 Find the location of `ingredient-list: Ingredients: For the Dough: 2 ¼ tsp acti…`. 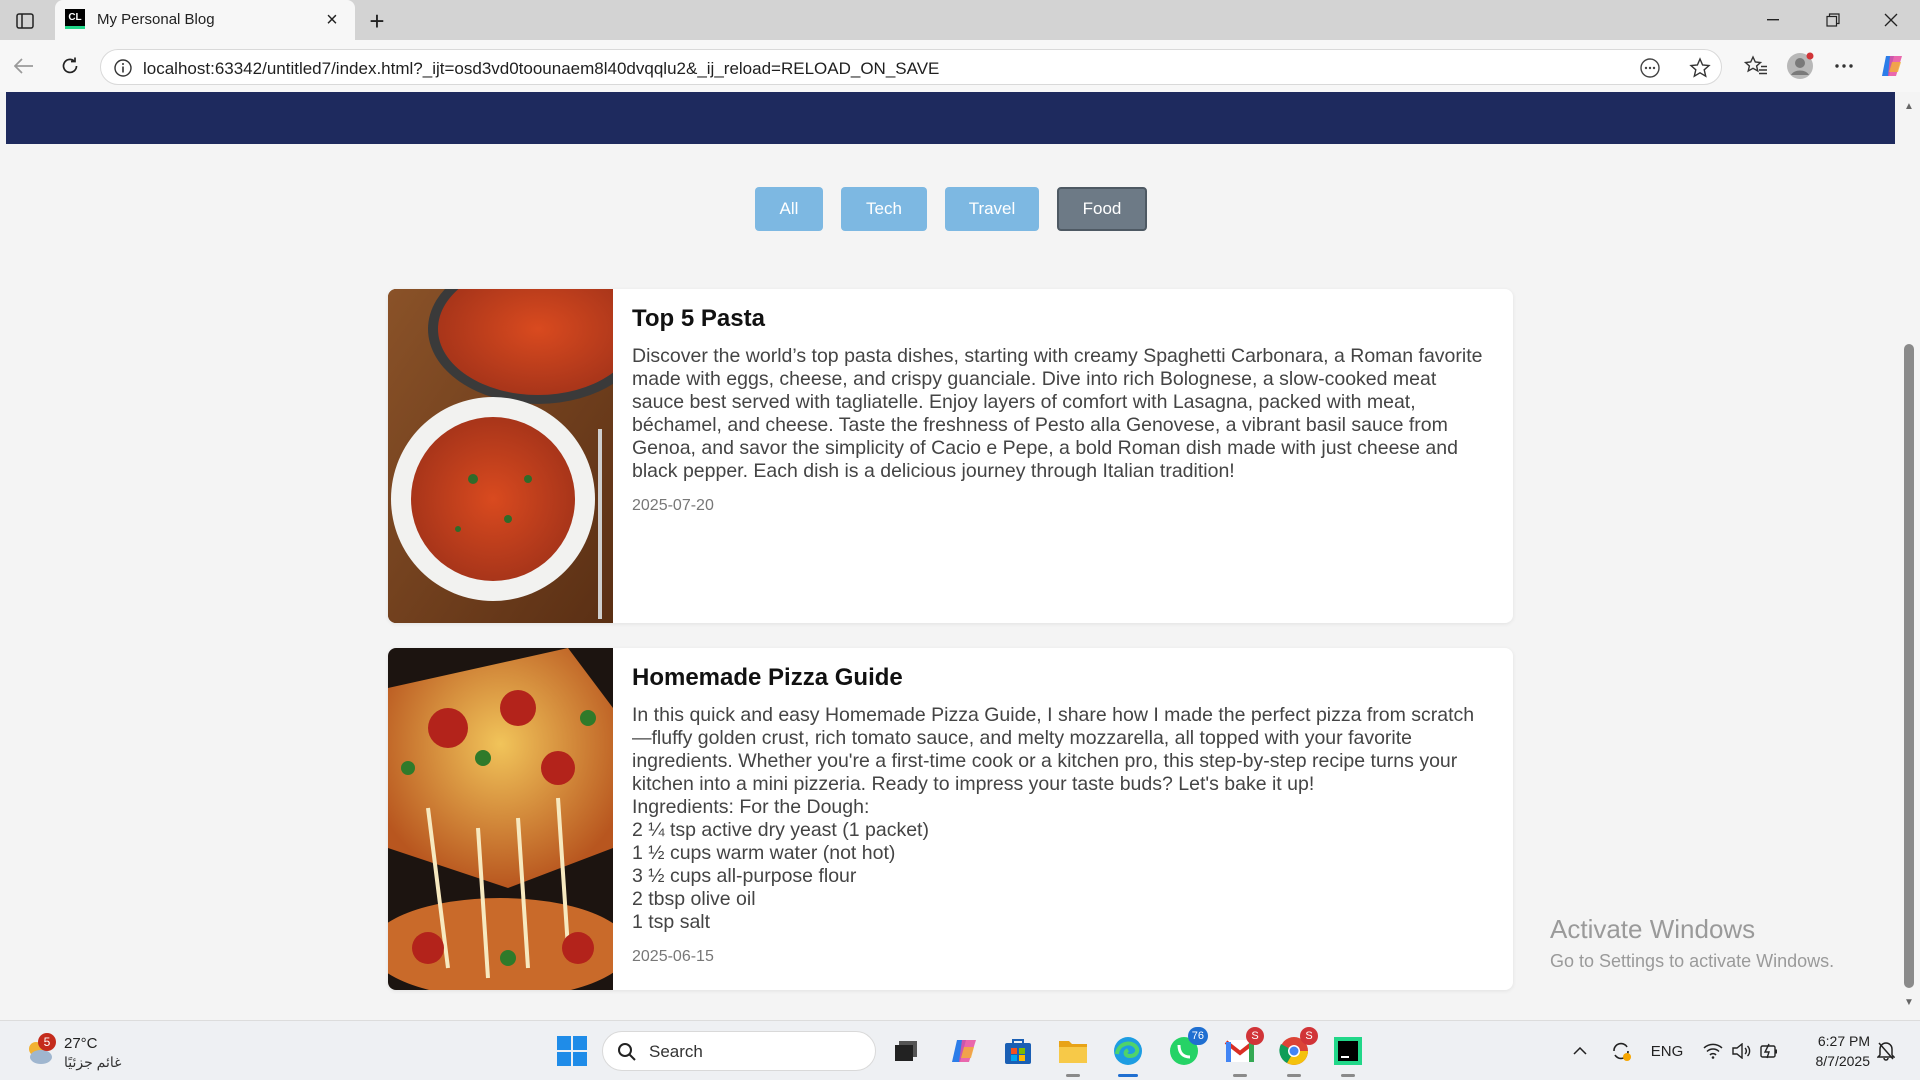

ingredient-list: Ingredients: For the Dough: 2 ¼ tsp acti… is located at coordinates (1060, 865).